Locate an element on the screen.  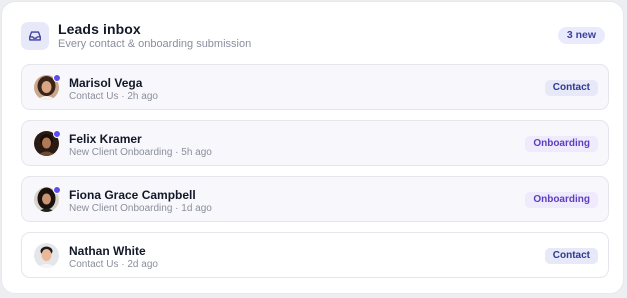
lead-row: Nathan White Contact Us · 2d ago Contact is located at coordinates (315, 255).